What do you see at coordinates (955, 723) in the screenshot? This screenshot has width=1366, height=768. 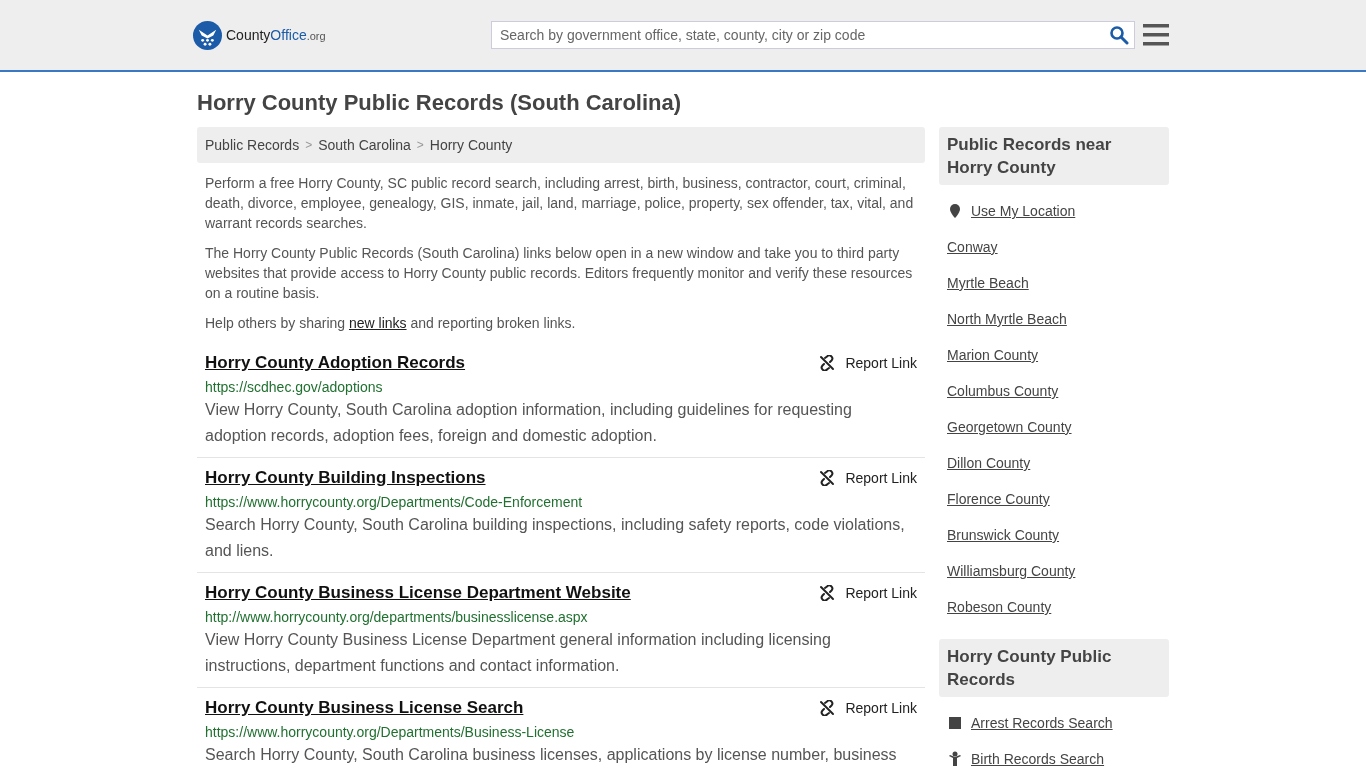 I see `square-icon` at bounding box center [955, 723].